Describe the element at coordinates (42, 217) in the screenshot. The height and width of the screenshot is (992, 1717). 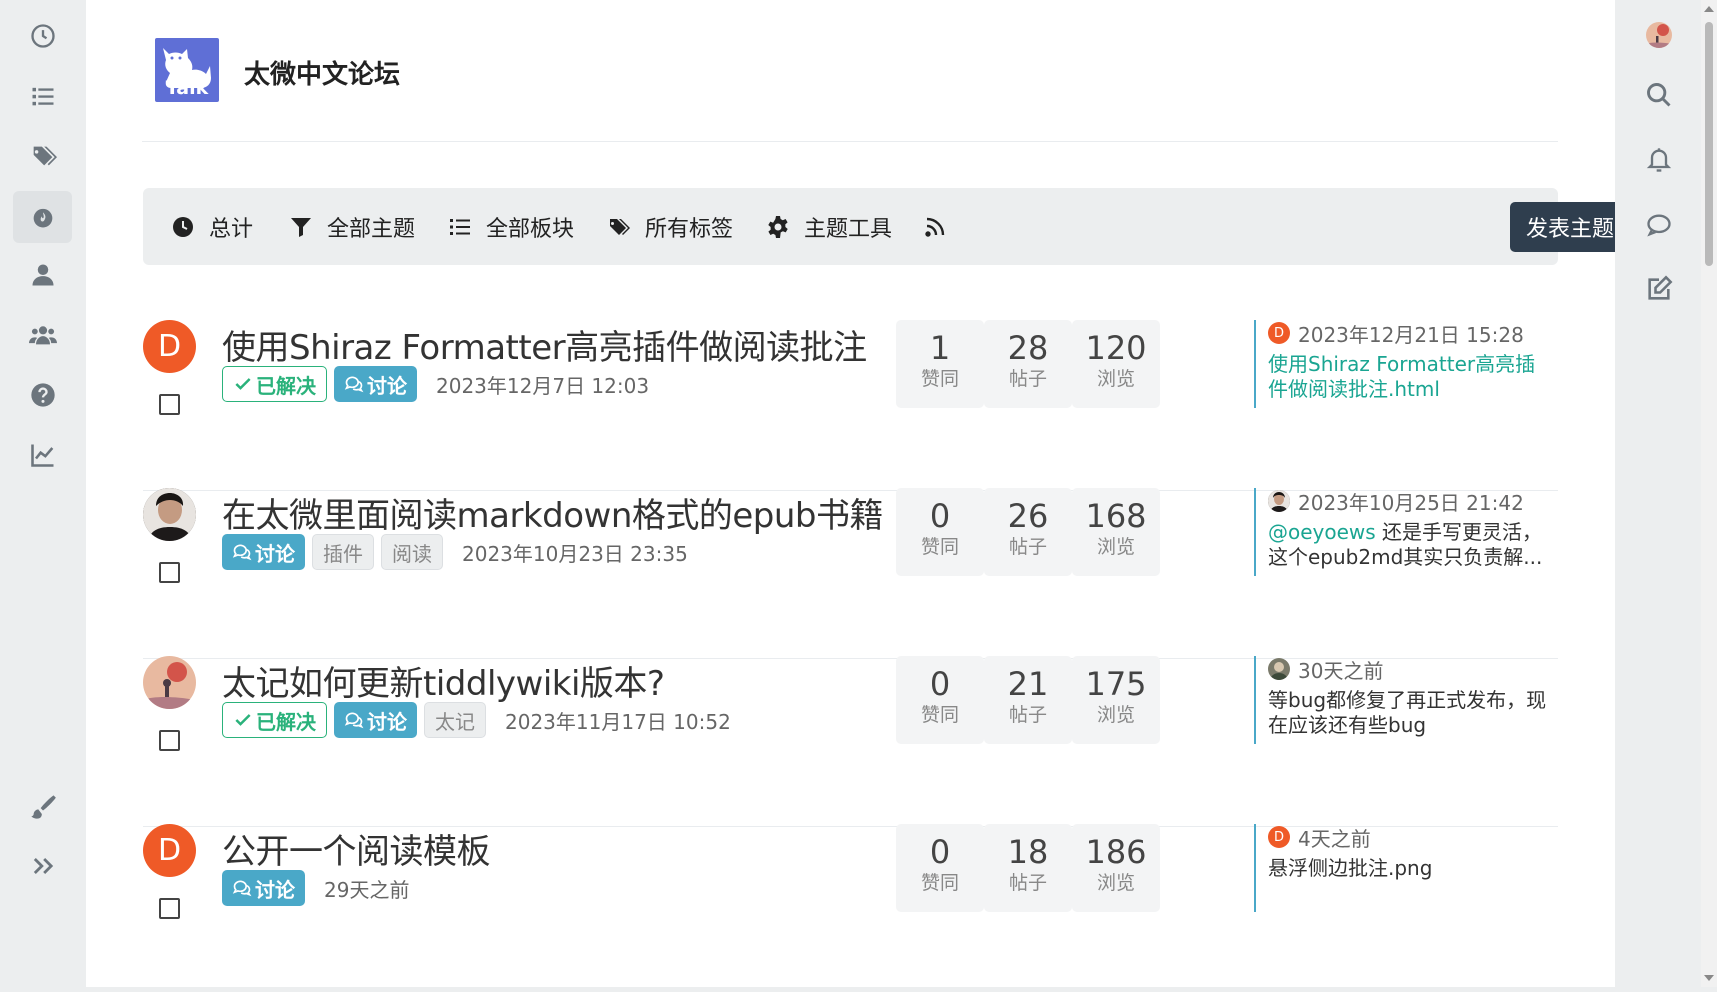
I see `fire-icon` at that location.